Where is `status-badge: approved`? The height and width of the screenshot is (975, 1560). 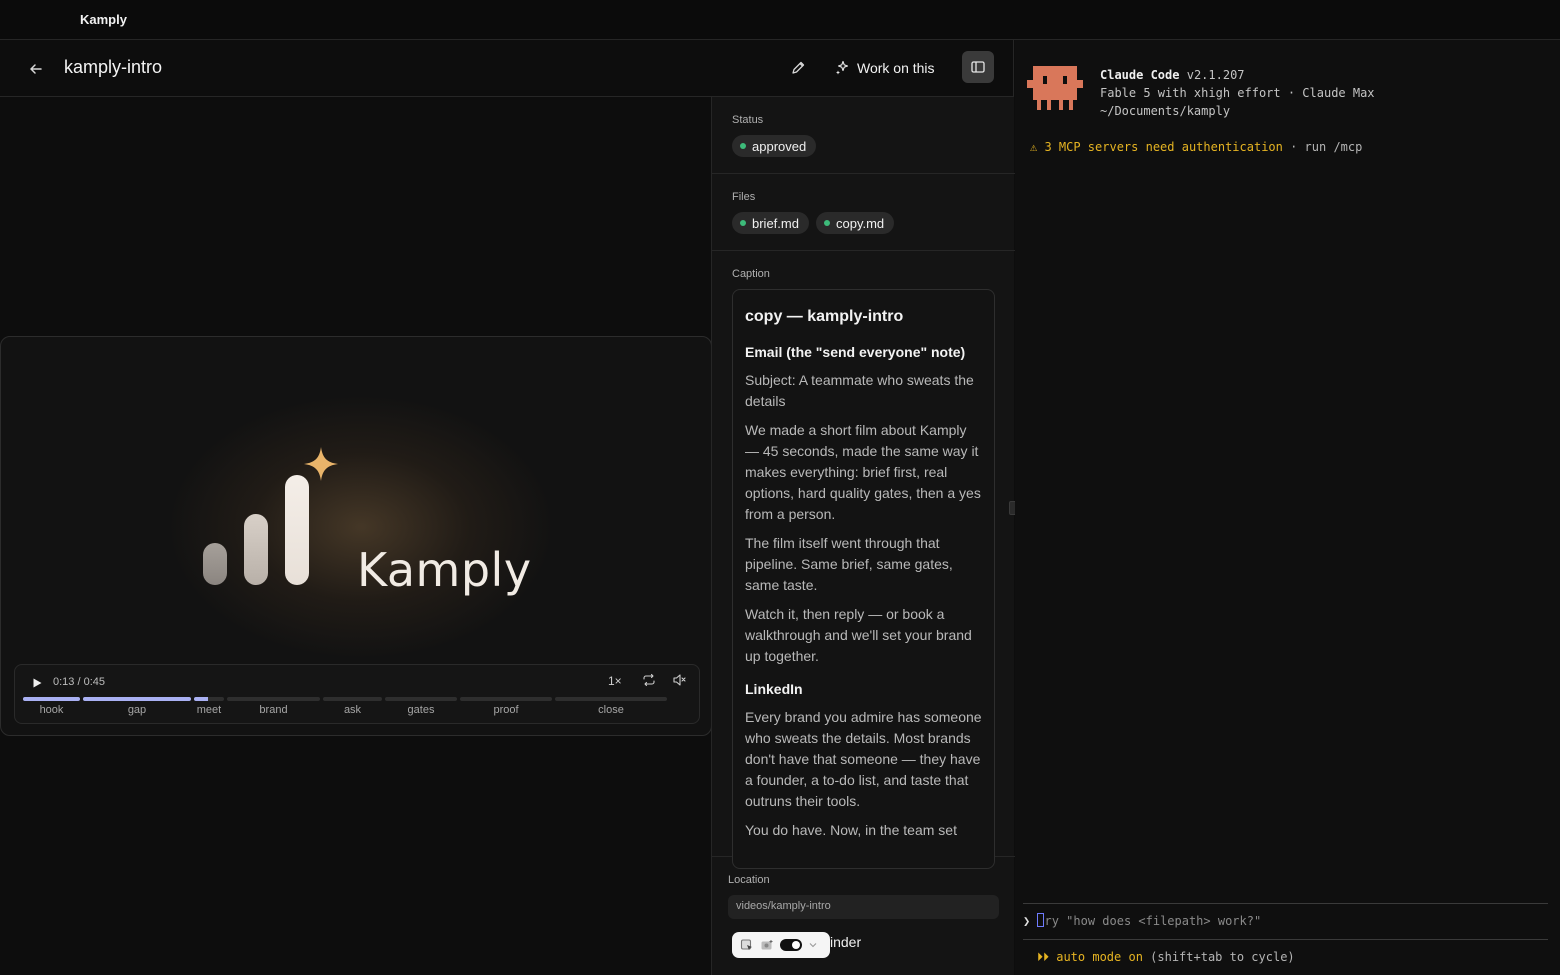 status-badge: approved is located at coordinates (774, 146).